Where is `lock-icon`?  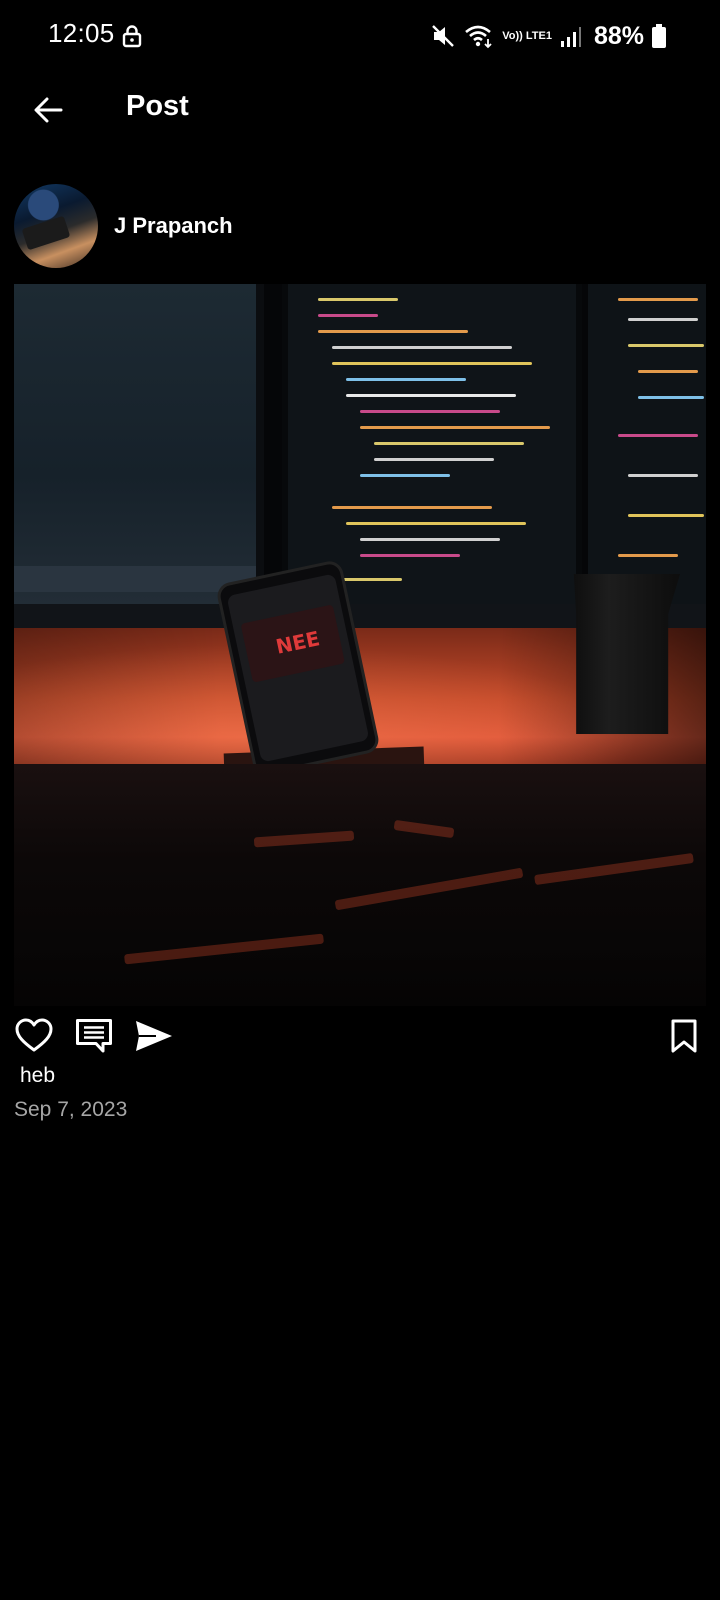 lock-icon is located at coordinates (132, 36).